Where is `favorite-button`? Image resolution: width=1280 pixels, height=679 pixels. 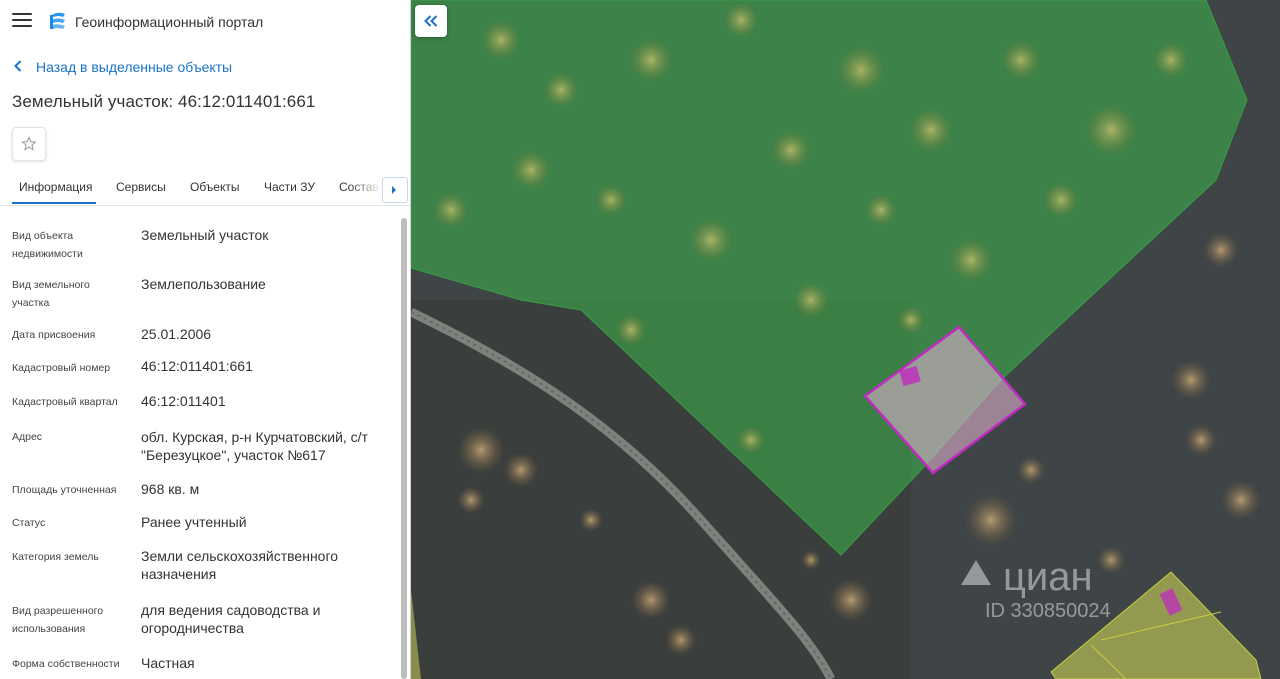
favorite-button is located at coordinates (29, 144).